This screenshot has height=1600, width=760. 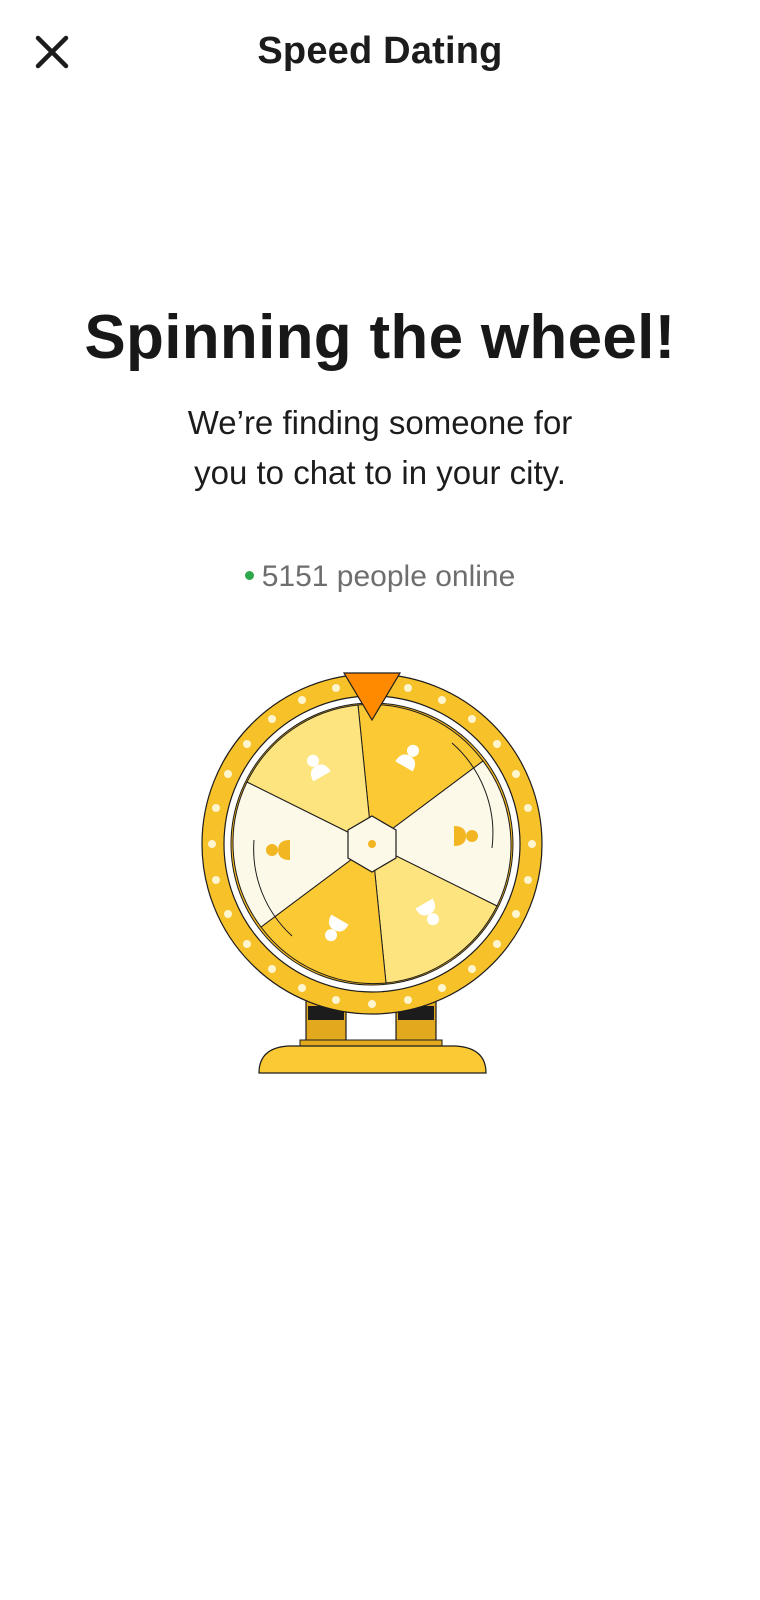 I want to click on online-status: 5151 people online, so click(x=380, y=577).